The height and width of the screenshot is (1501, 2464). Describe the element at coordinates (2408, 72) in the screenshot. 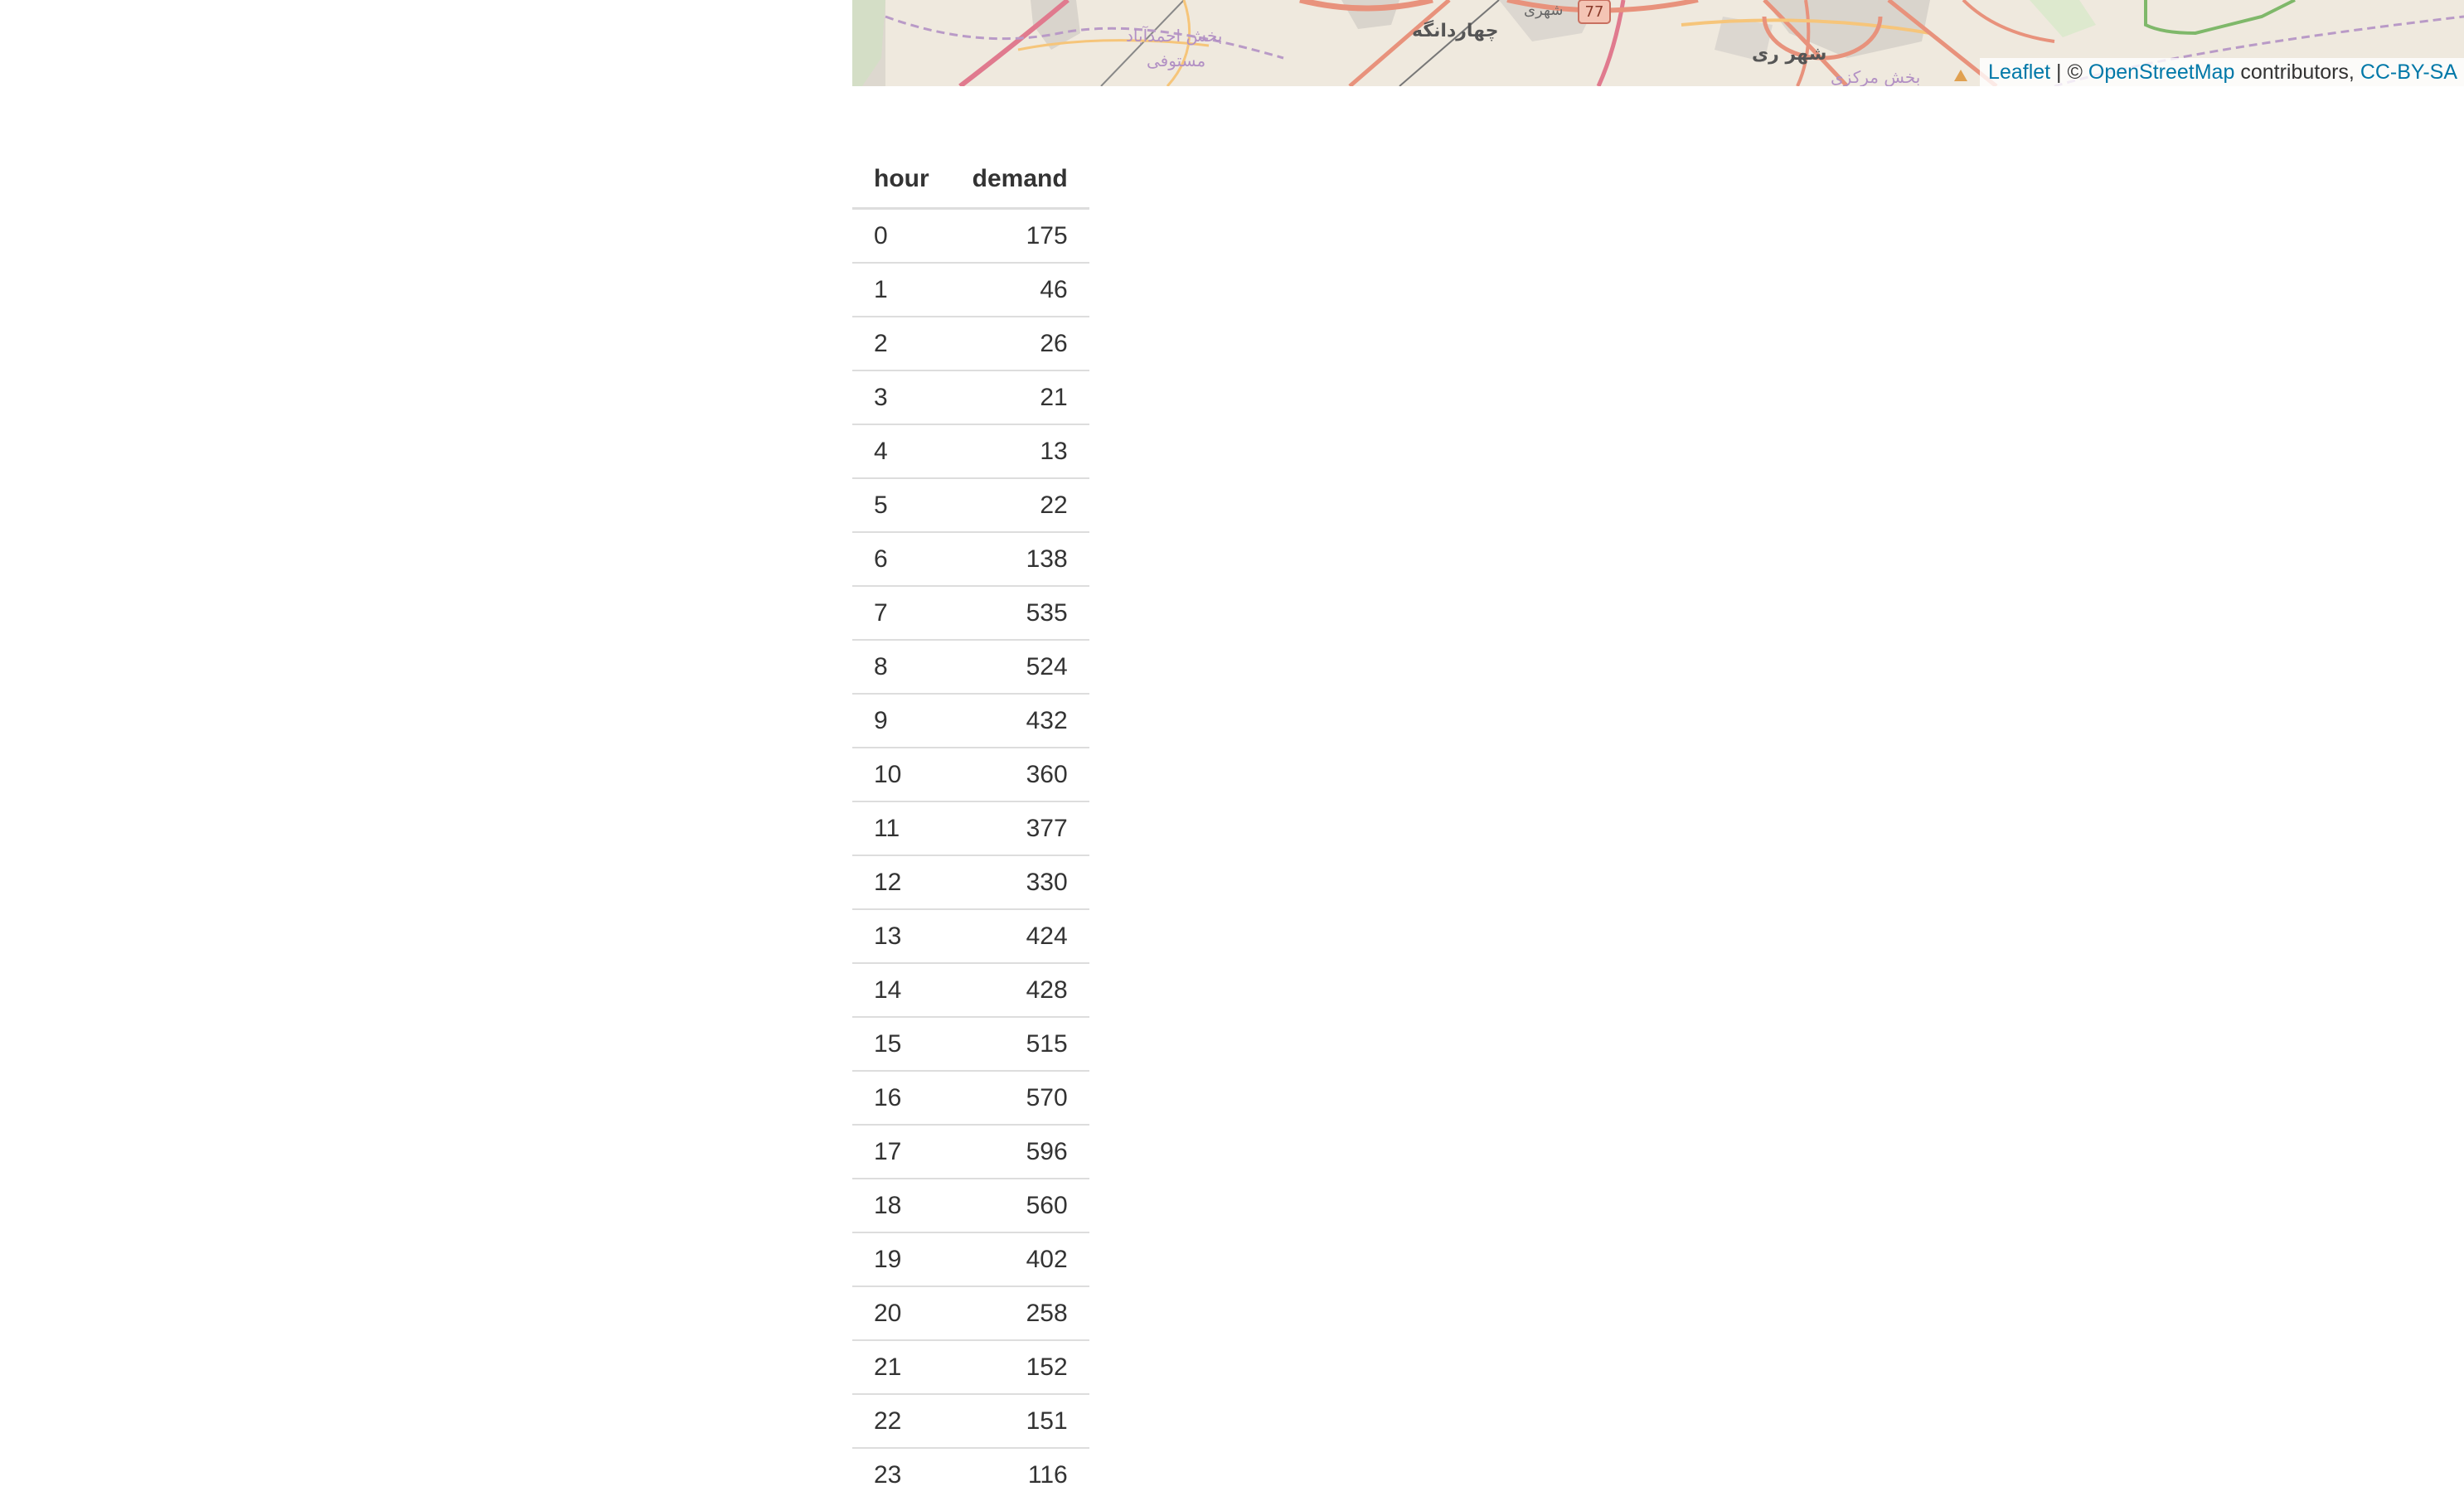

I see `cc-by-sa-link: CC-BY-SA` at that location.